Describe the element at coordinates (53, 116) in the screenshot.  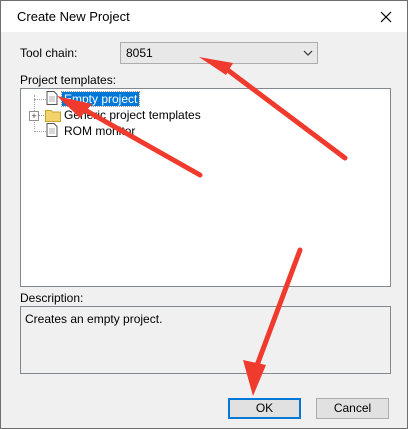
I see `folder-icon` at that location.